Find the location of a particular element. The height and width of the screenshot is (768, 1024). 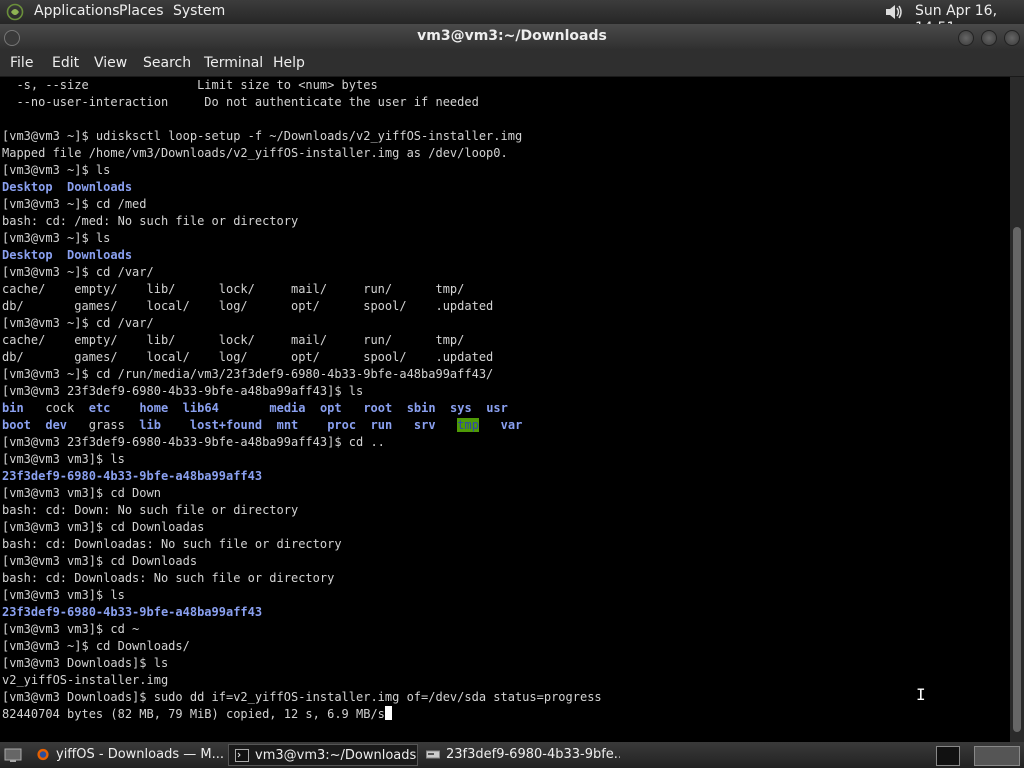

terminal-line: v2_yiffOS-installer.img is located at coordinates (302, 680).